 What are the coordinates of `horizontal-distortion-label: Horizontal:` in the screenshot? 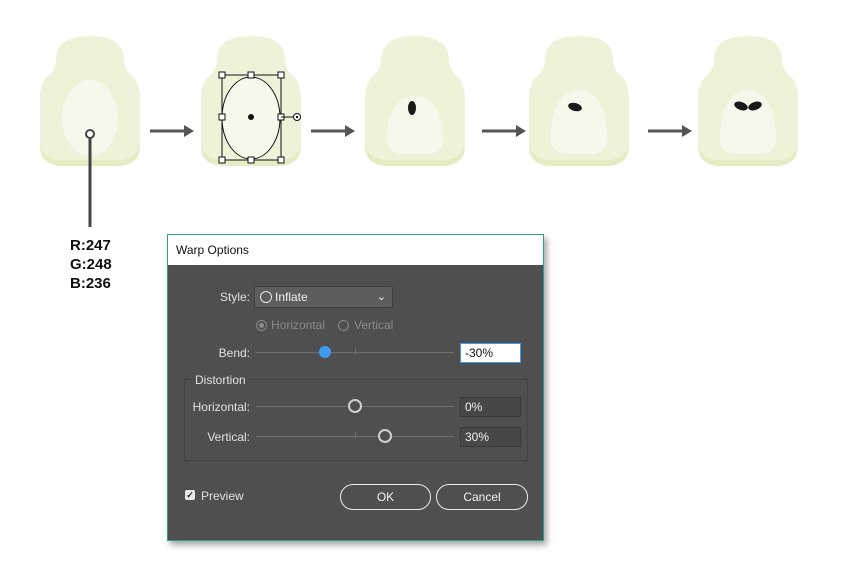 It's located at (221, 407).